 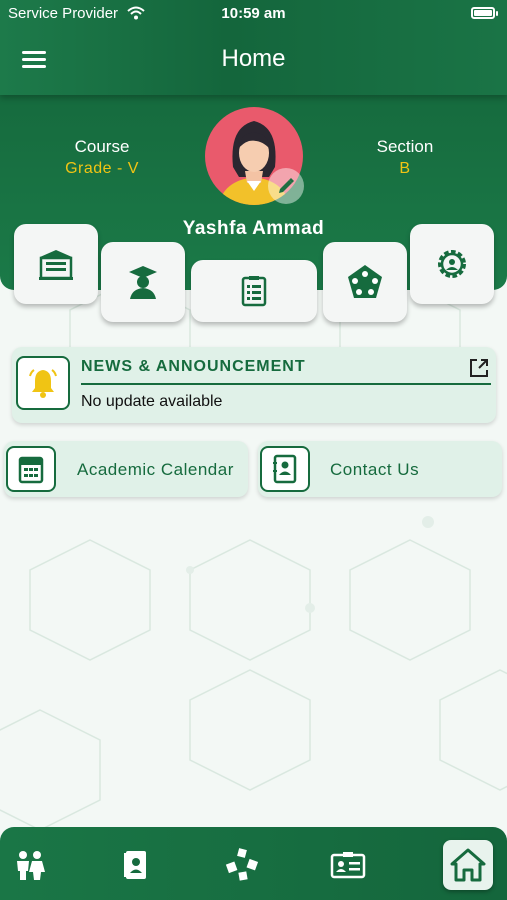 I want to click on nav-id-card, so click(x=348, y=865).